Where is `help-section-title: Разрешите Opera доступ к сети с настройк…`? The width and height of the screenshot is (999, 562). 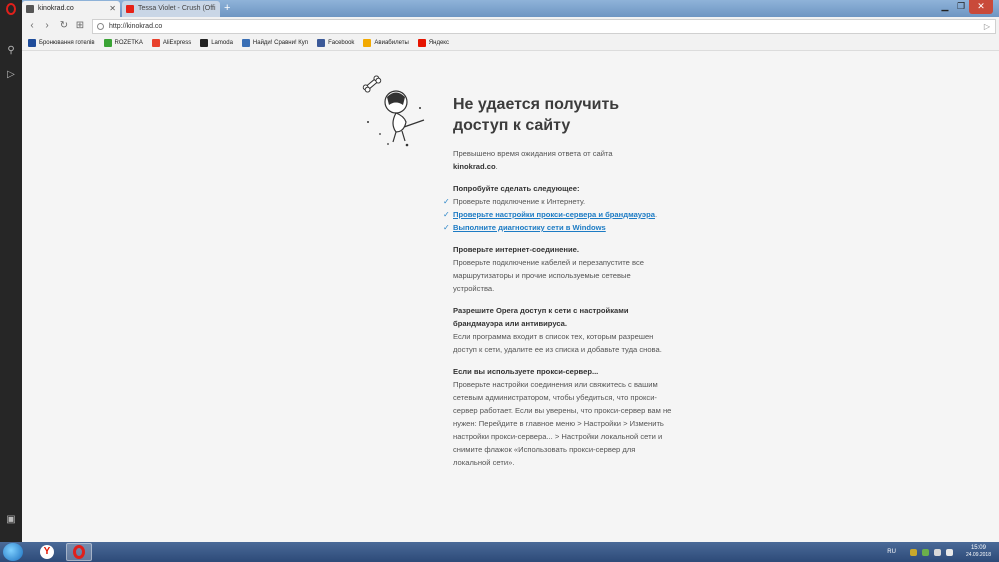
help-section-title: Разрешите Opera доступ к сети с настройк… is located at coordinates (541, 317).